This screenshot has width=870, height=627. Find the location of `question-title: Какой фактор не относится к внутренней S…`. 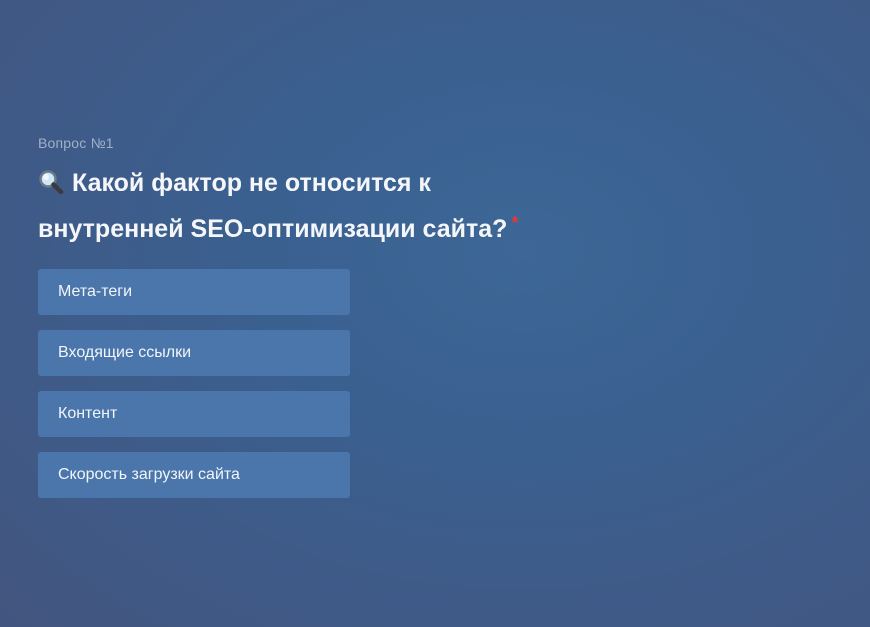

question-title: Какой фактор не относится к внутренней S… is located at coordinates (308, 206).